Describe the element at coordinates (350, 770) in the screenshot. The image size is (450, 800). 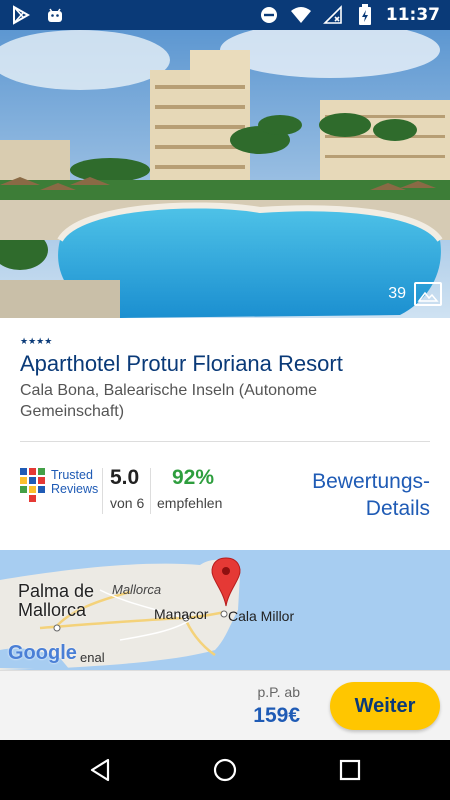
I see `recents-icon` at that location.